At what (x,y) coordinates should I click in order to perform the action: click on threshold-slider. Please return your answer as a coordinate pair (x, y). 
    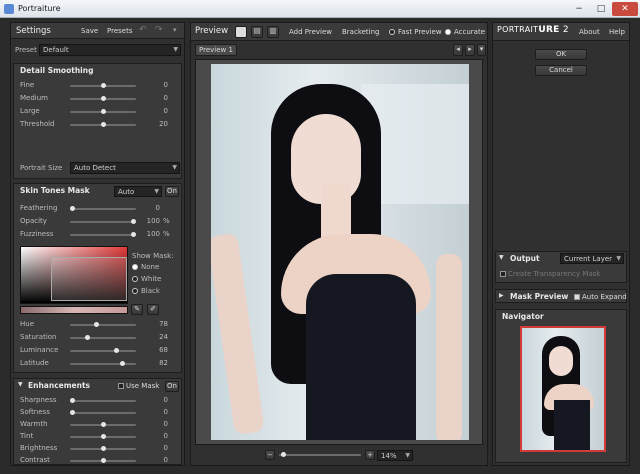
    Looking at the image, I should click on (103, 124).